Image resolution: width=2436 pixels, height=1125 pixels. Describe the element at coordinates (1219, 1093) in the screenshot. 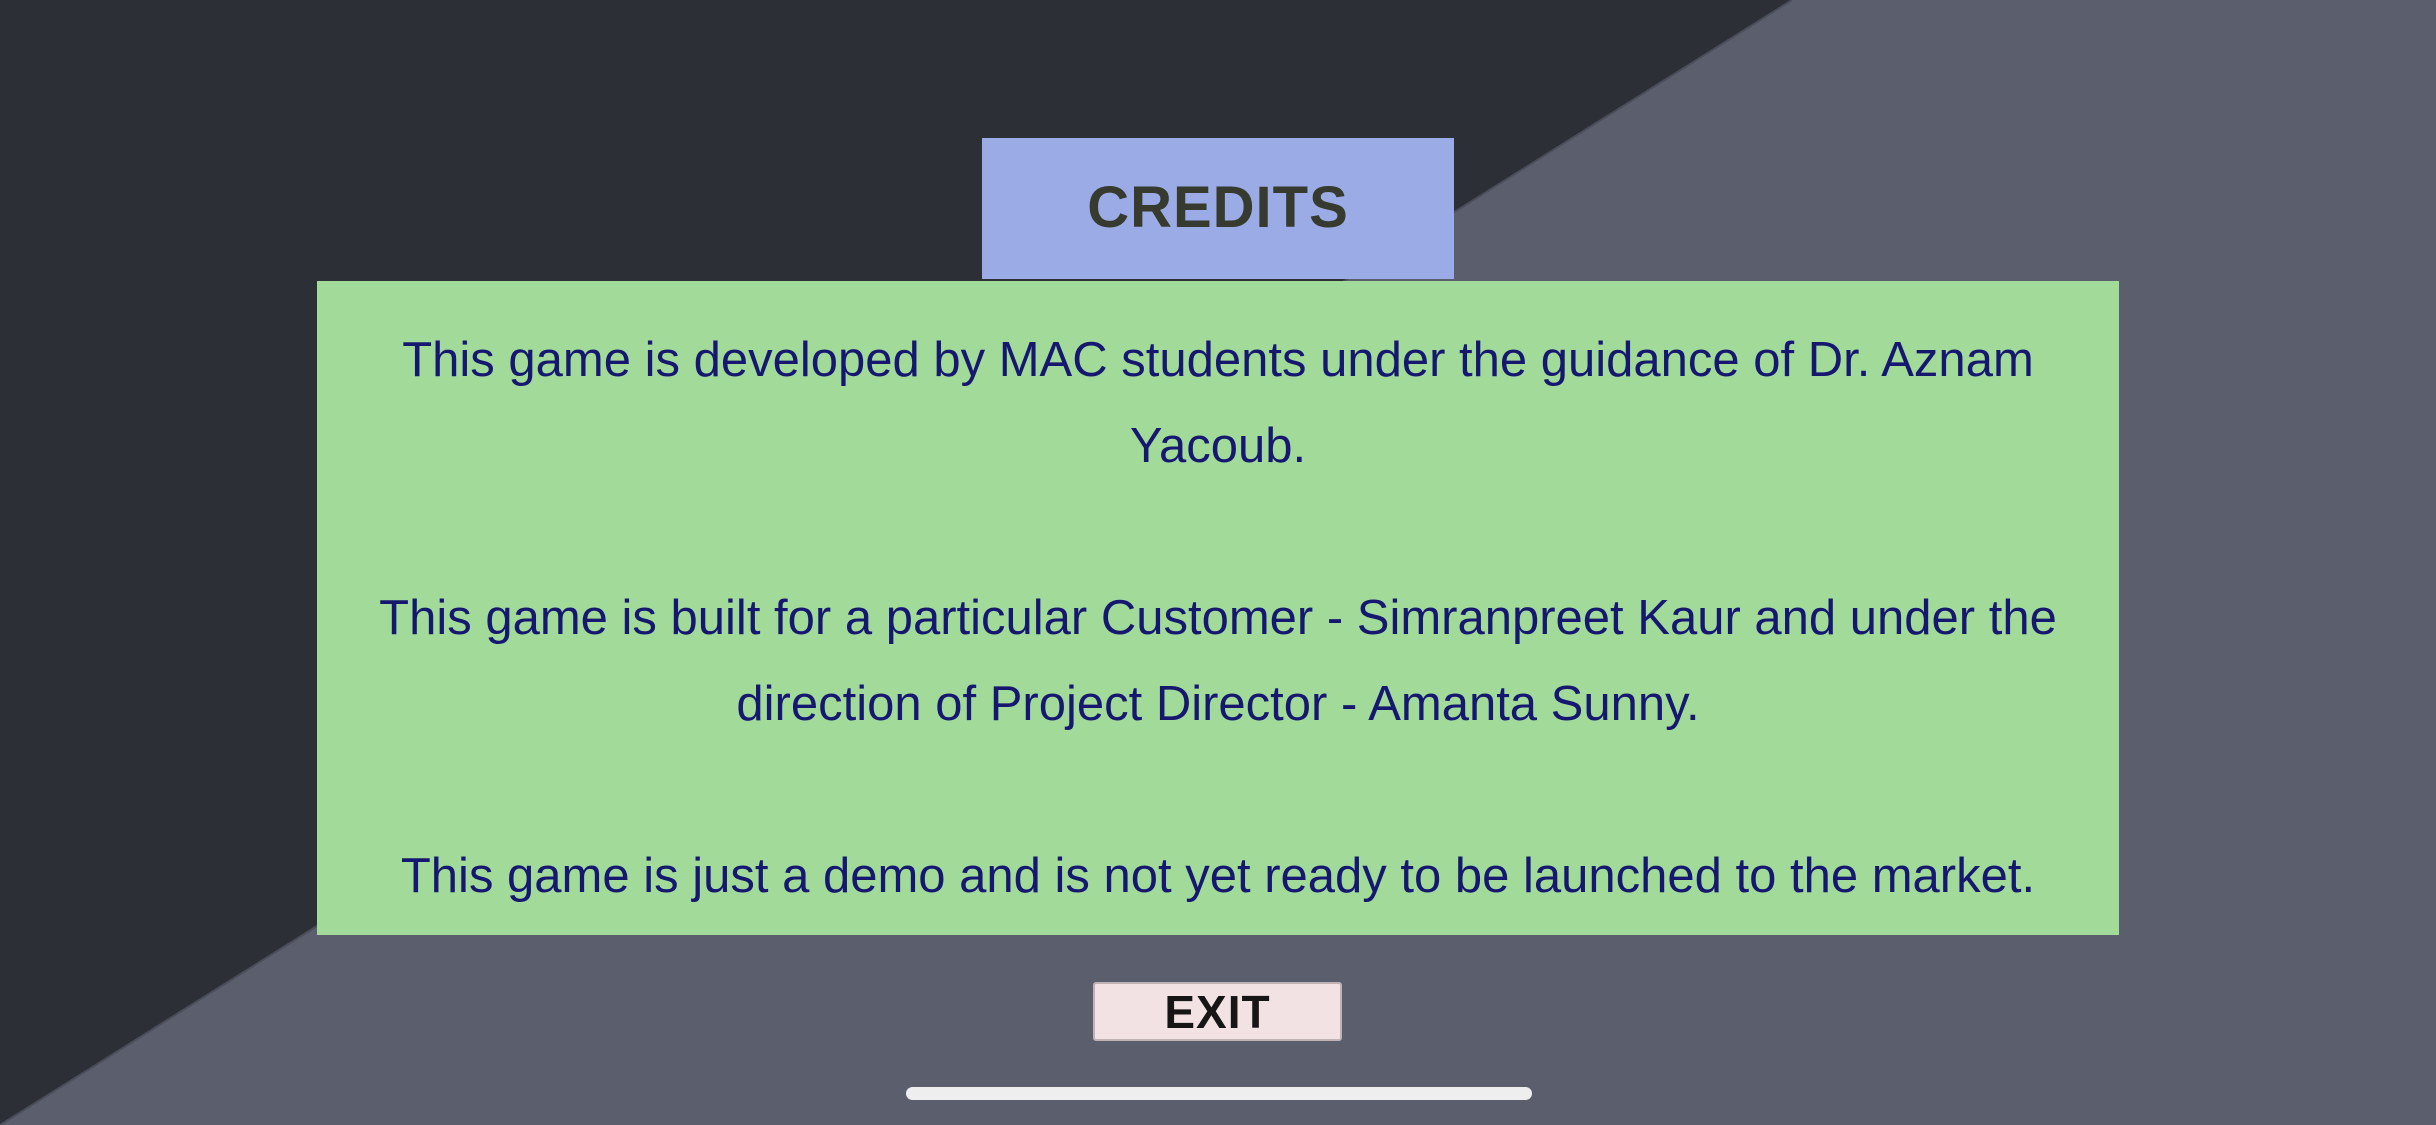

I see `home-indicator` at that location.